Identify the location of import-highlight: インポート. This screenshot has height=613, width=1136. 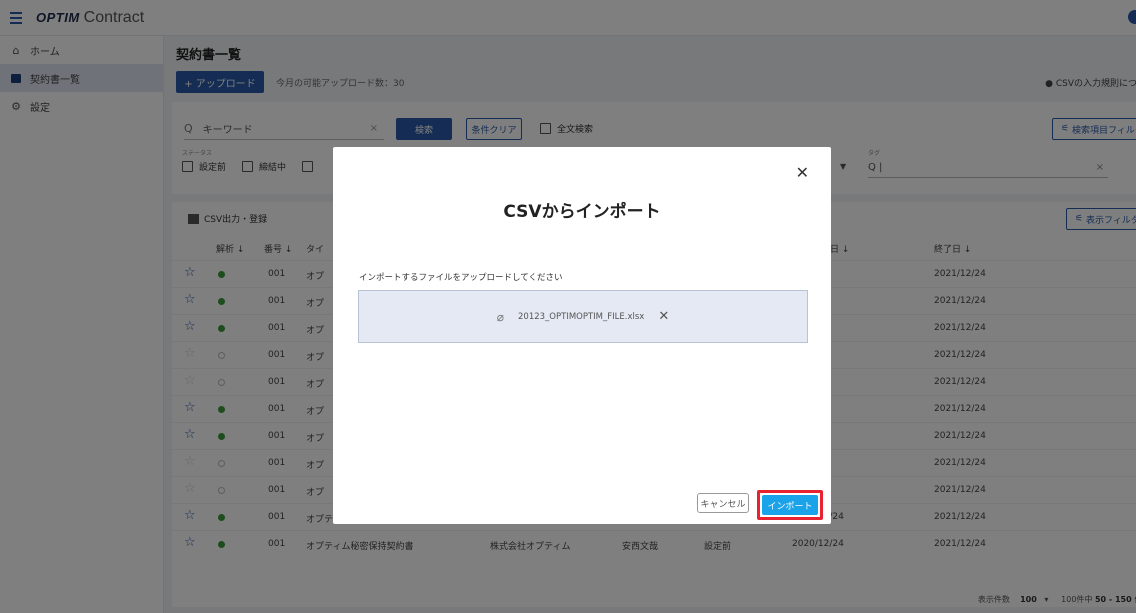
(790, 505).